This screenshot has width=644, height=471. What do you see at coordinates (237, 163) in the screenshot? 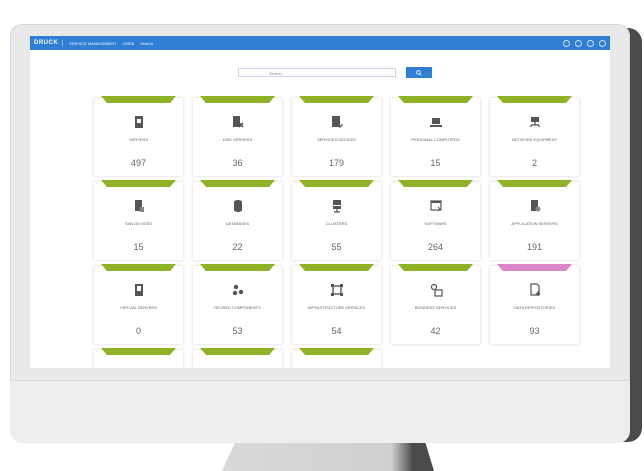
I see `card-count: 36` at bounding box center [237, 163].